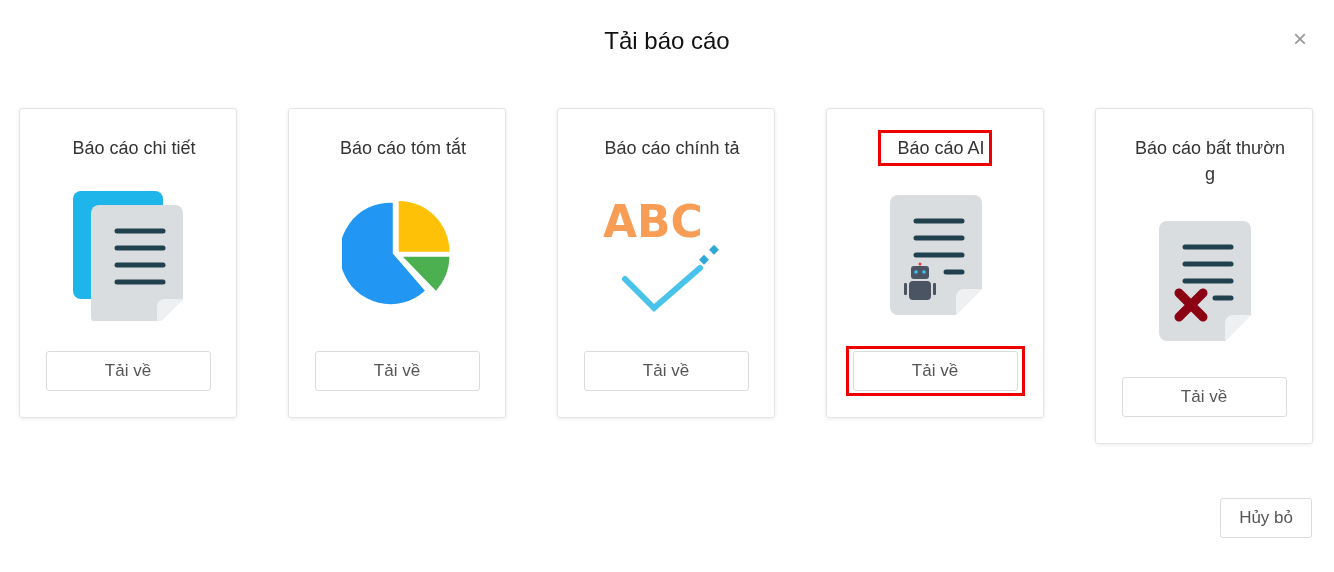  I want to click on cancel-button: Hủy bỏ, so click(1266, 518).